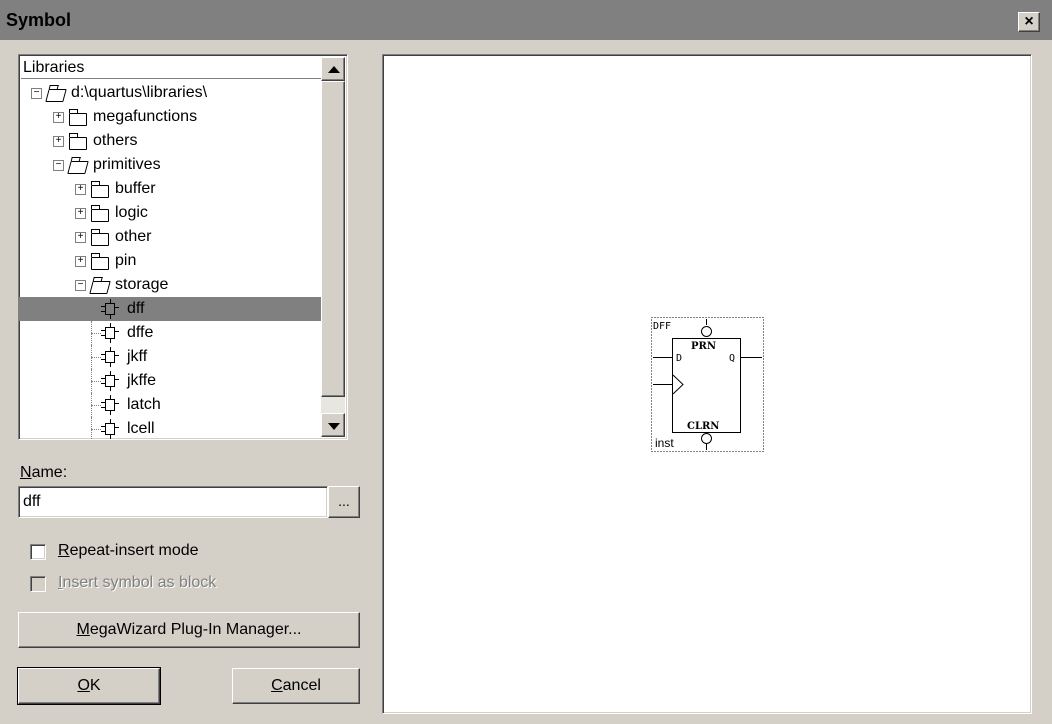  I want to click on tree-node-dff: dff, so click(170, 309).